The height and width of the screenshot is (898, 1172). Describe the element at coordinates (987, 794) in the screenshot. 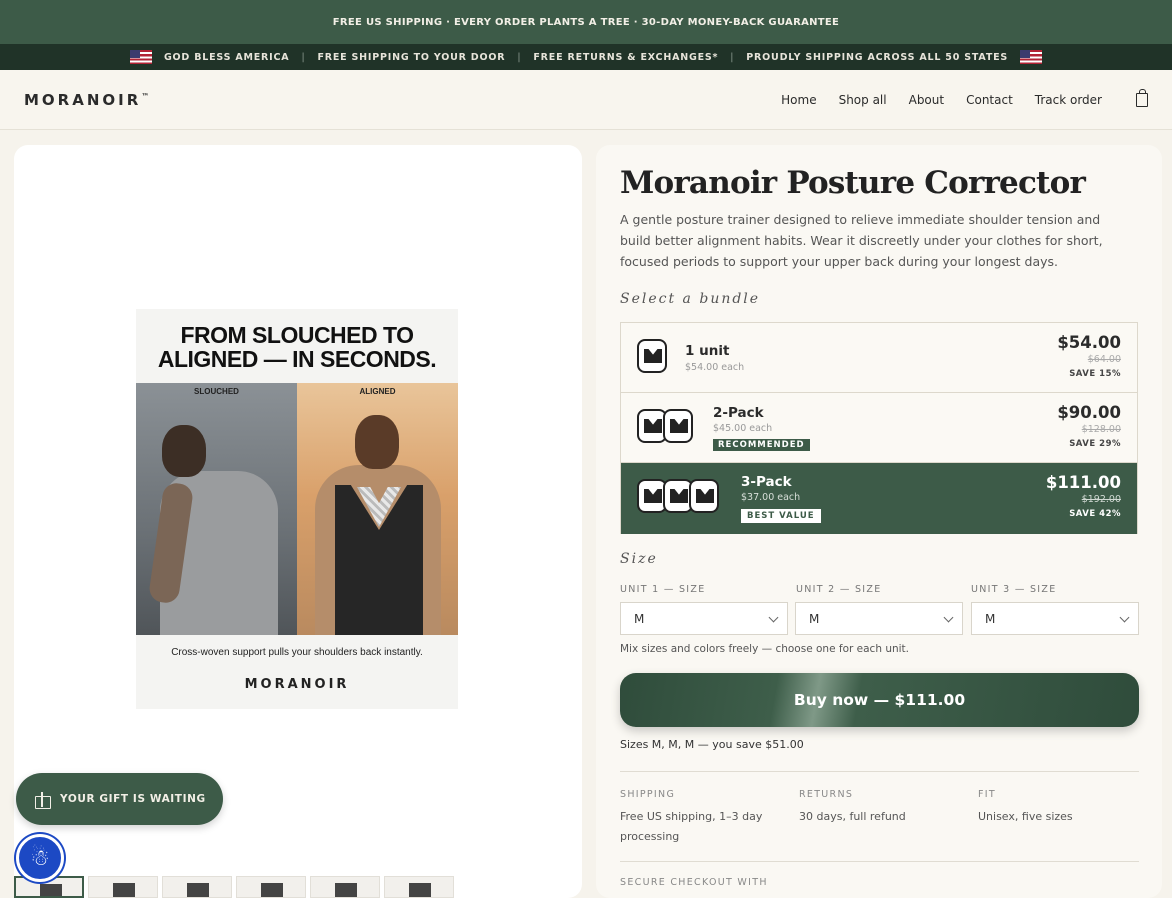

I see `fit-heading: FIT` at that location.